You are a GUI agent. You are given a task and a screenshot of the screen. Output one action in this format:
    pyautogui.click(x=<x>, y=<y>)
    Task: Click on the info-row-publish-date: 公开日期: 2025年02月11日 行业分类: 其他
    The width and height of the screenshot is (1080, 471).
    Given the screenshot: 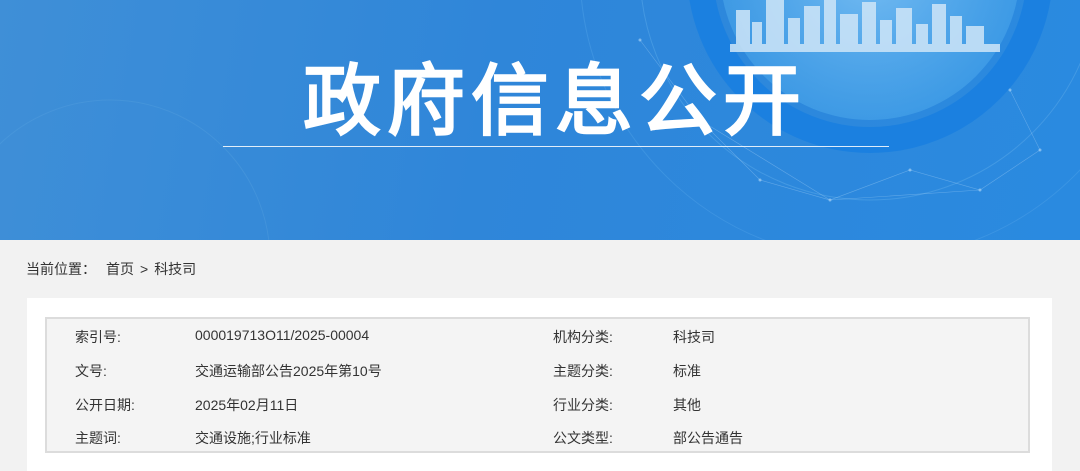 What is the action you would take?
    pyautogui.click(x=537, y=405)
    